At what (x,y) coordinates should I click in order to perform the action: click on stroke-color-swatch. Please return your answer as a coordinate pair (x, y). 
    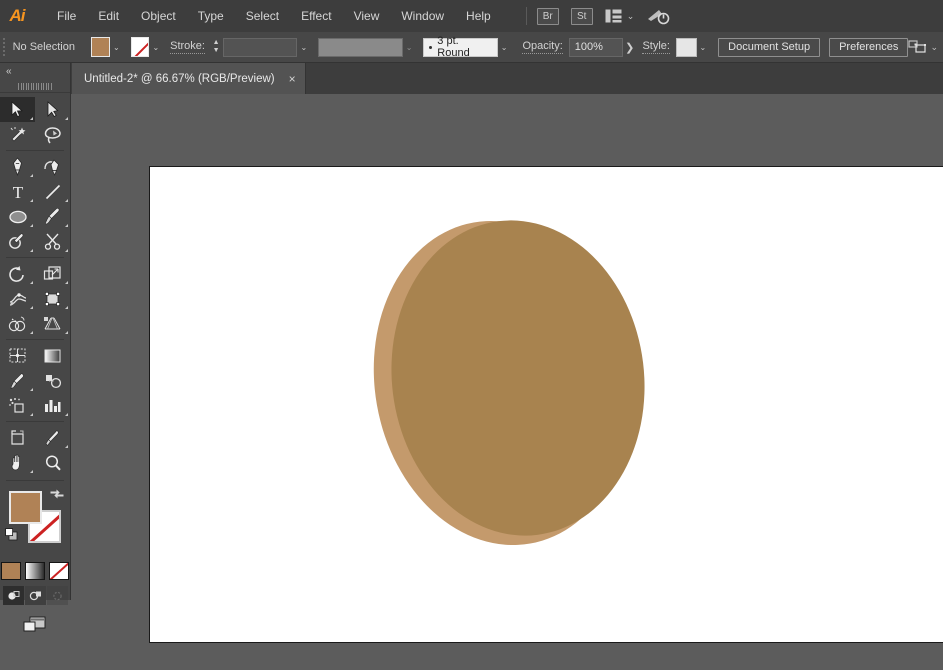
    Looking at the image, I should click on (140, 47).